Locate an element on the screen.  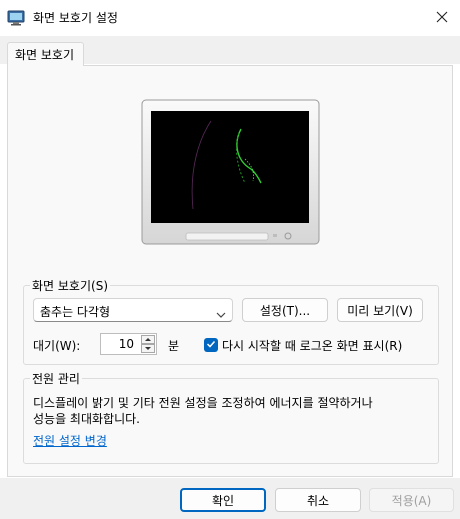
power-settings-link: 전원 설정 변경 is located at coordinates (70, 440).